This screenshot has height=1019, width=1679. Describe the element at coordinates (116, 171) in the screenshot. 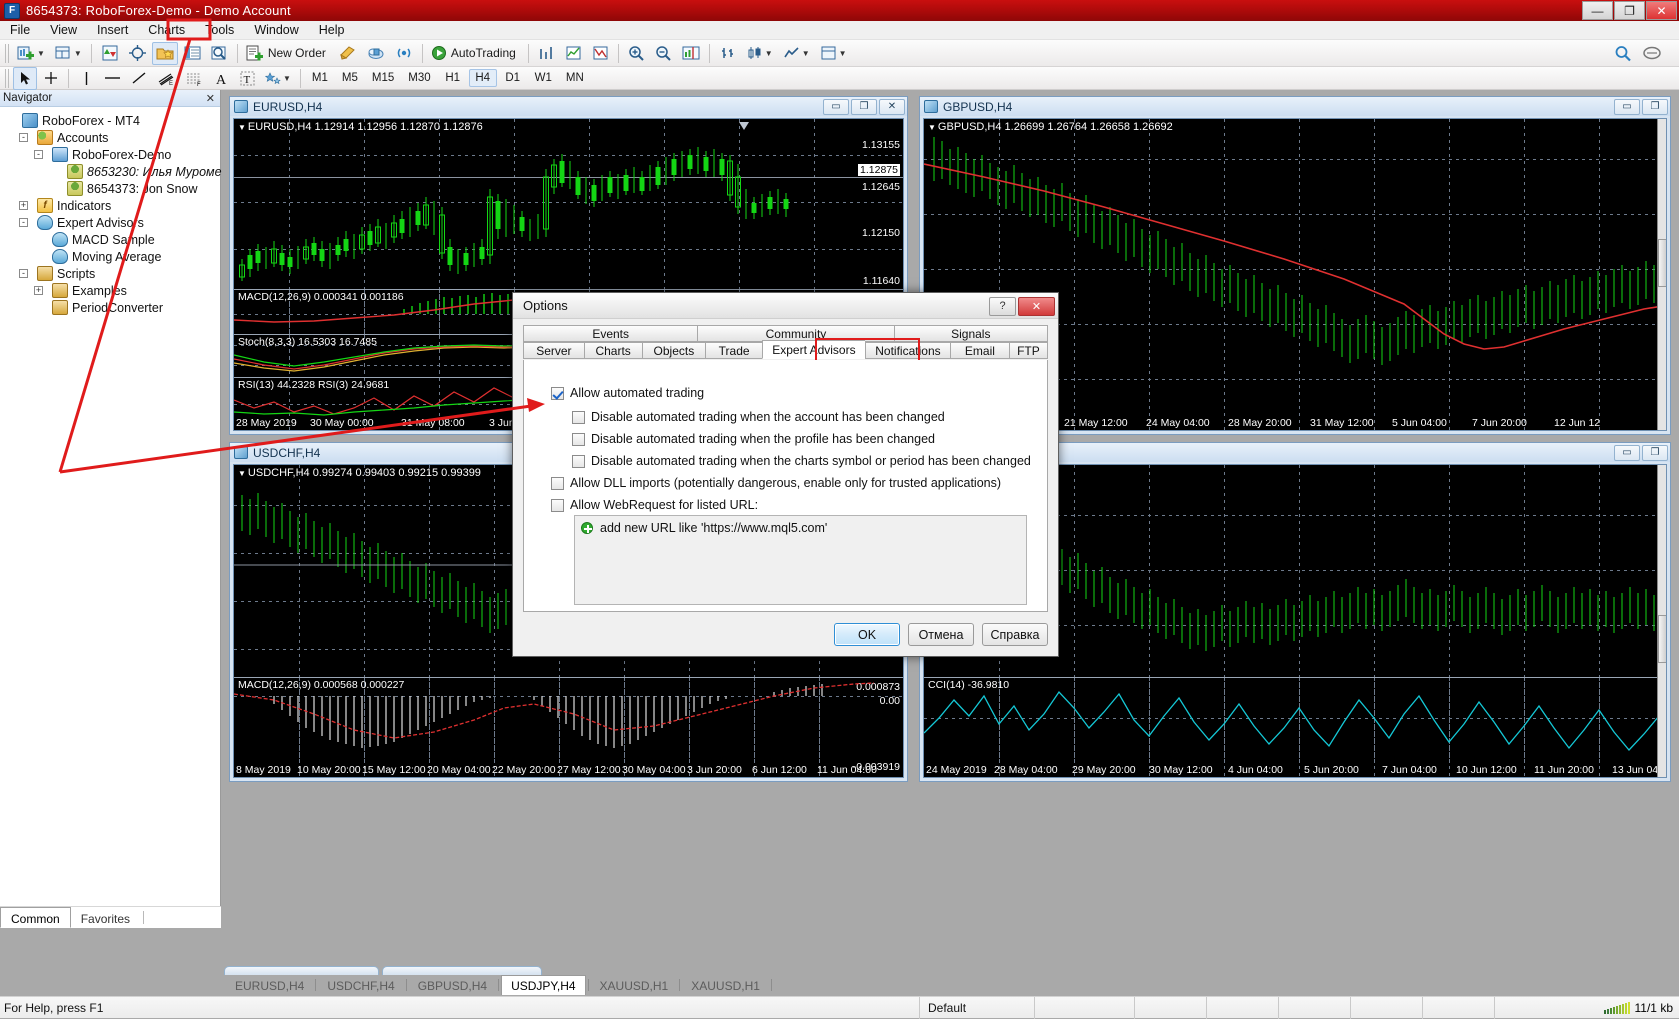

I see `navigator-item-8653230: 8653230: Илья Муромец` at that location.